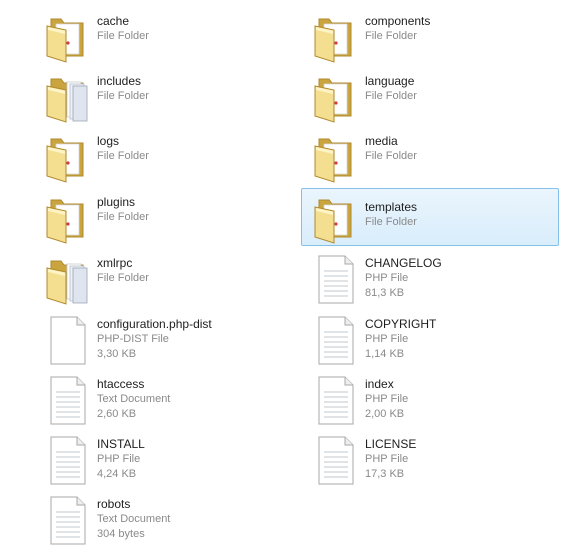 The image size is (573, 551). What do you see at coordinates (113, 21) in the screenshot?
I see `file-name: cache` at bounding box center [113, 21].